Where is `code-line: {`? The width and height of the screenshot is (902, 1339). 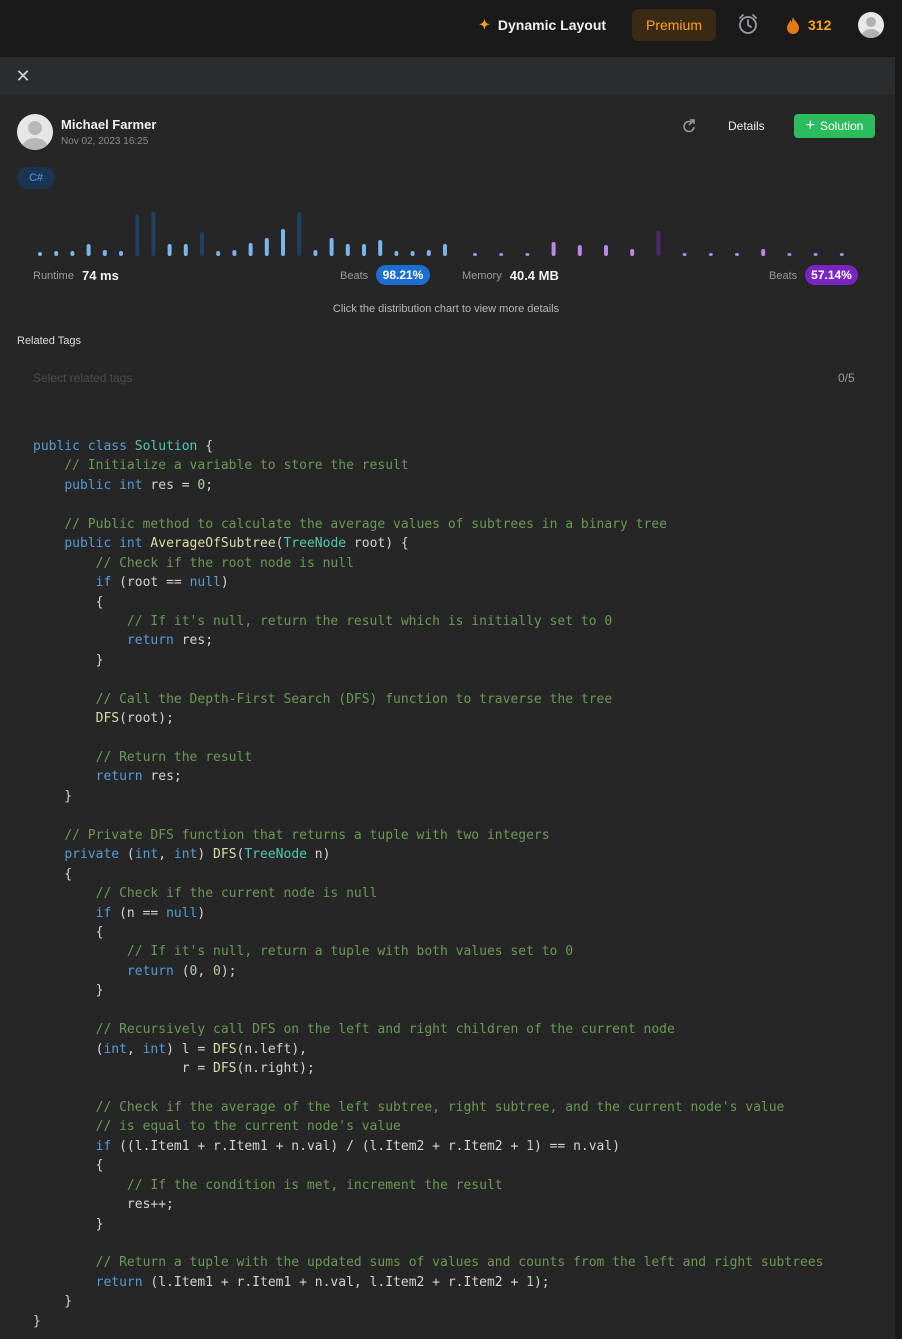 code-line: { is located at coordinates (53, 874).